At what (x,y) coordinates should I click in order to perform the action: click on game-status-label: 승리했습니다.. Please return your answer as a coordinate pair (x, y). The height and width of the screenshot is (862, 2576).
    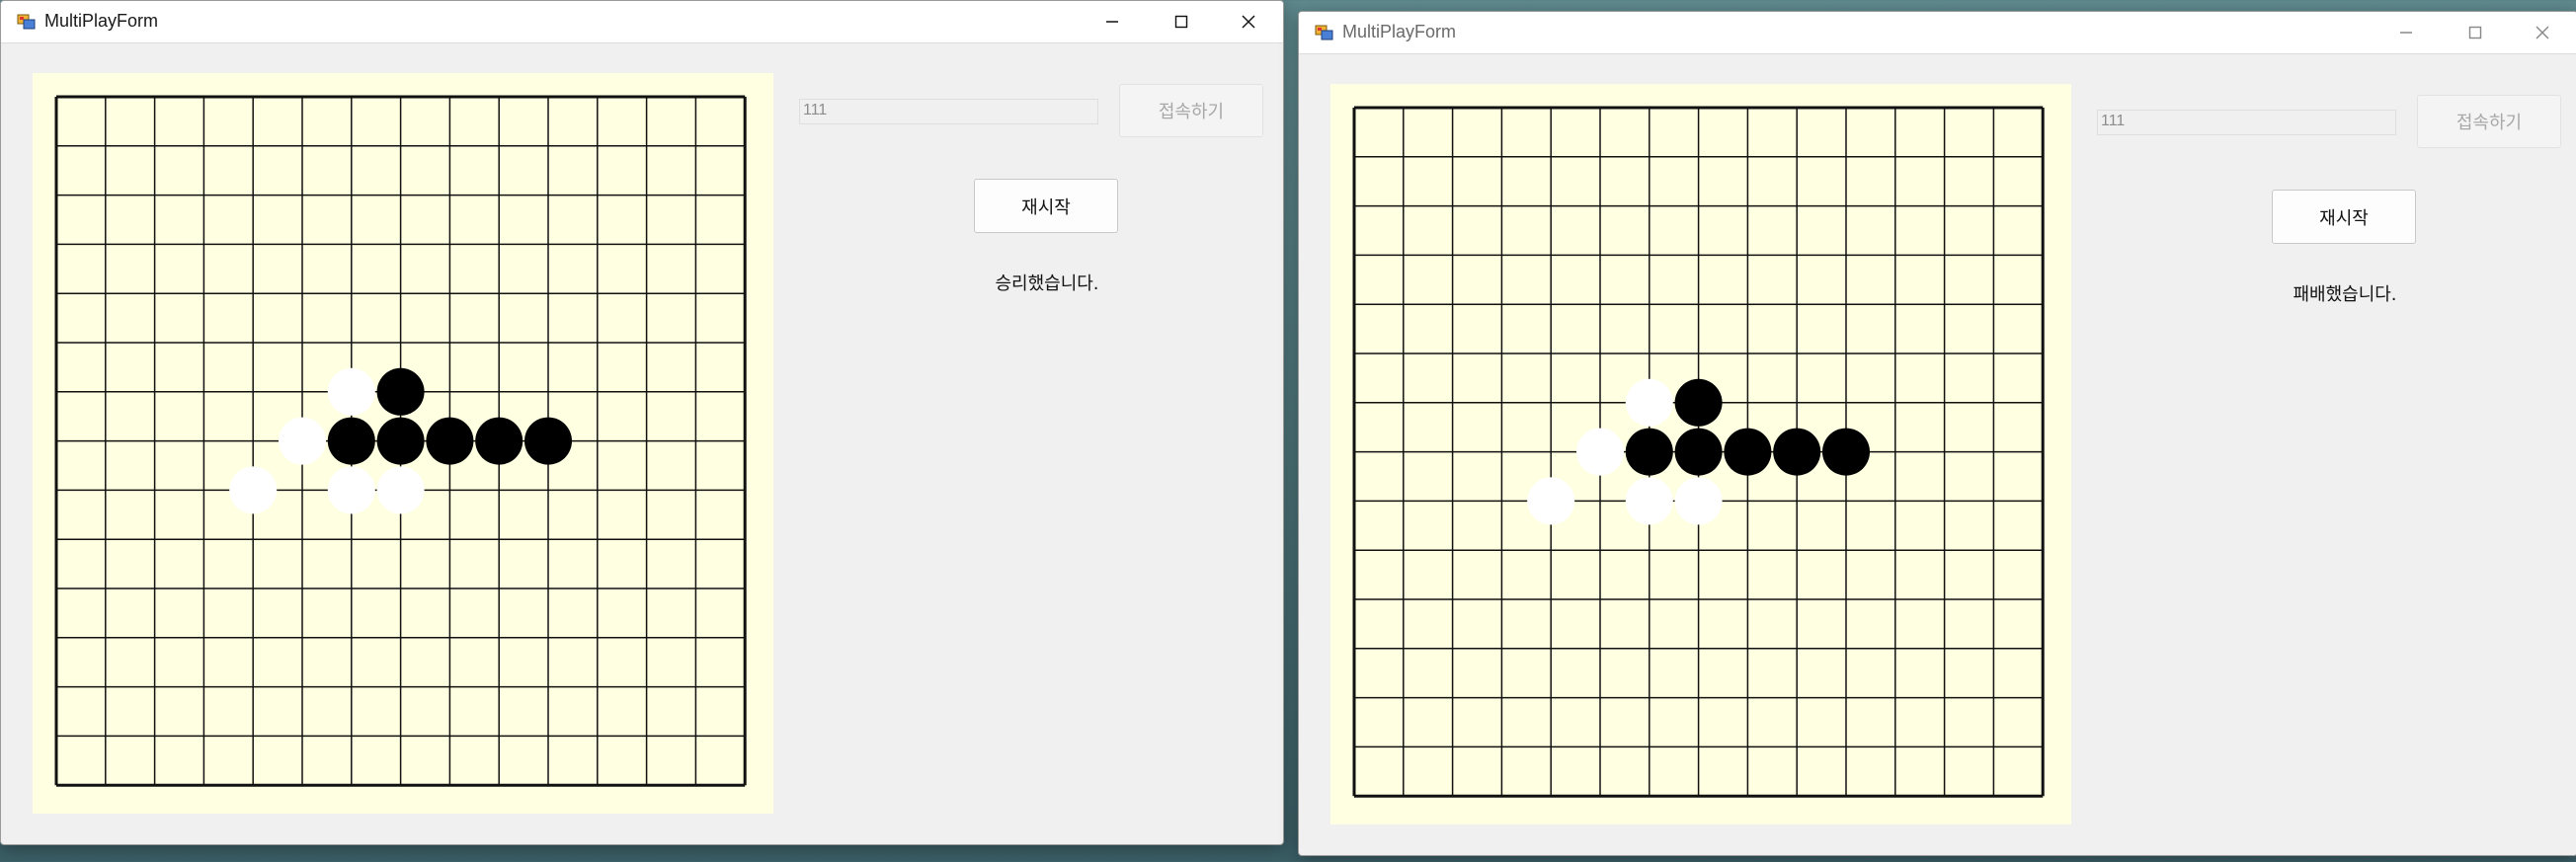
    Looking at the image, I should click on (1047, 284).